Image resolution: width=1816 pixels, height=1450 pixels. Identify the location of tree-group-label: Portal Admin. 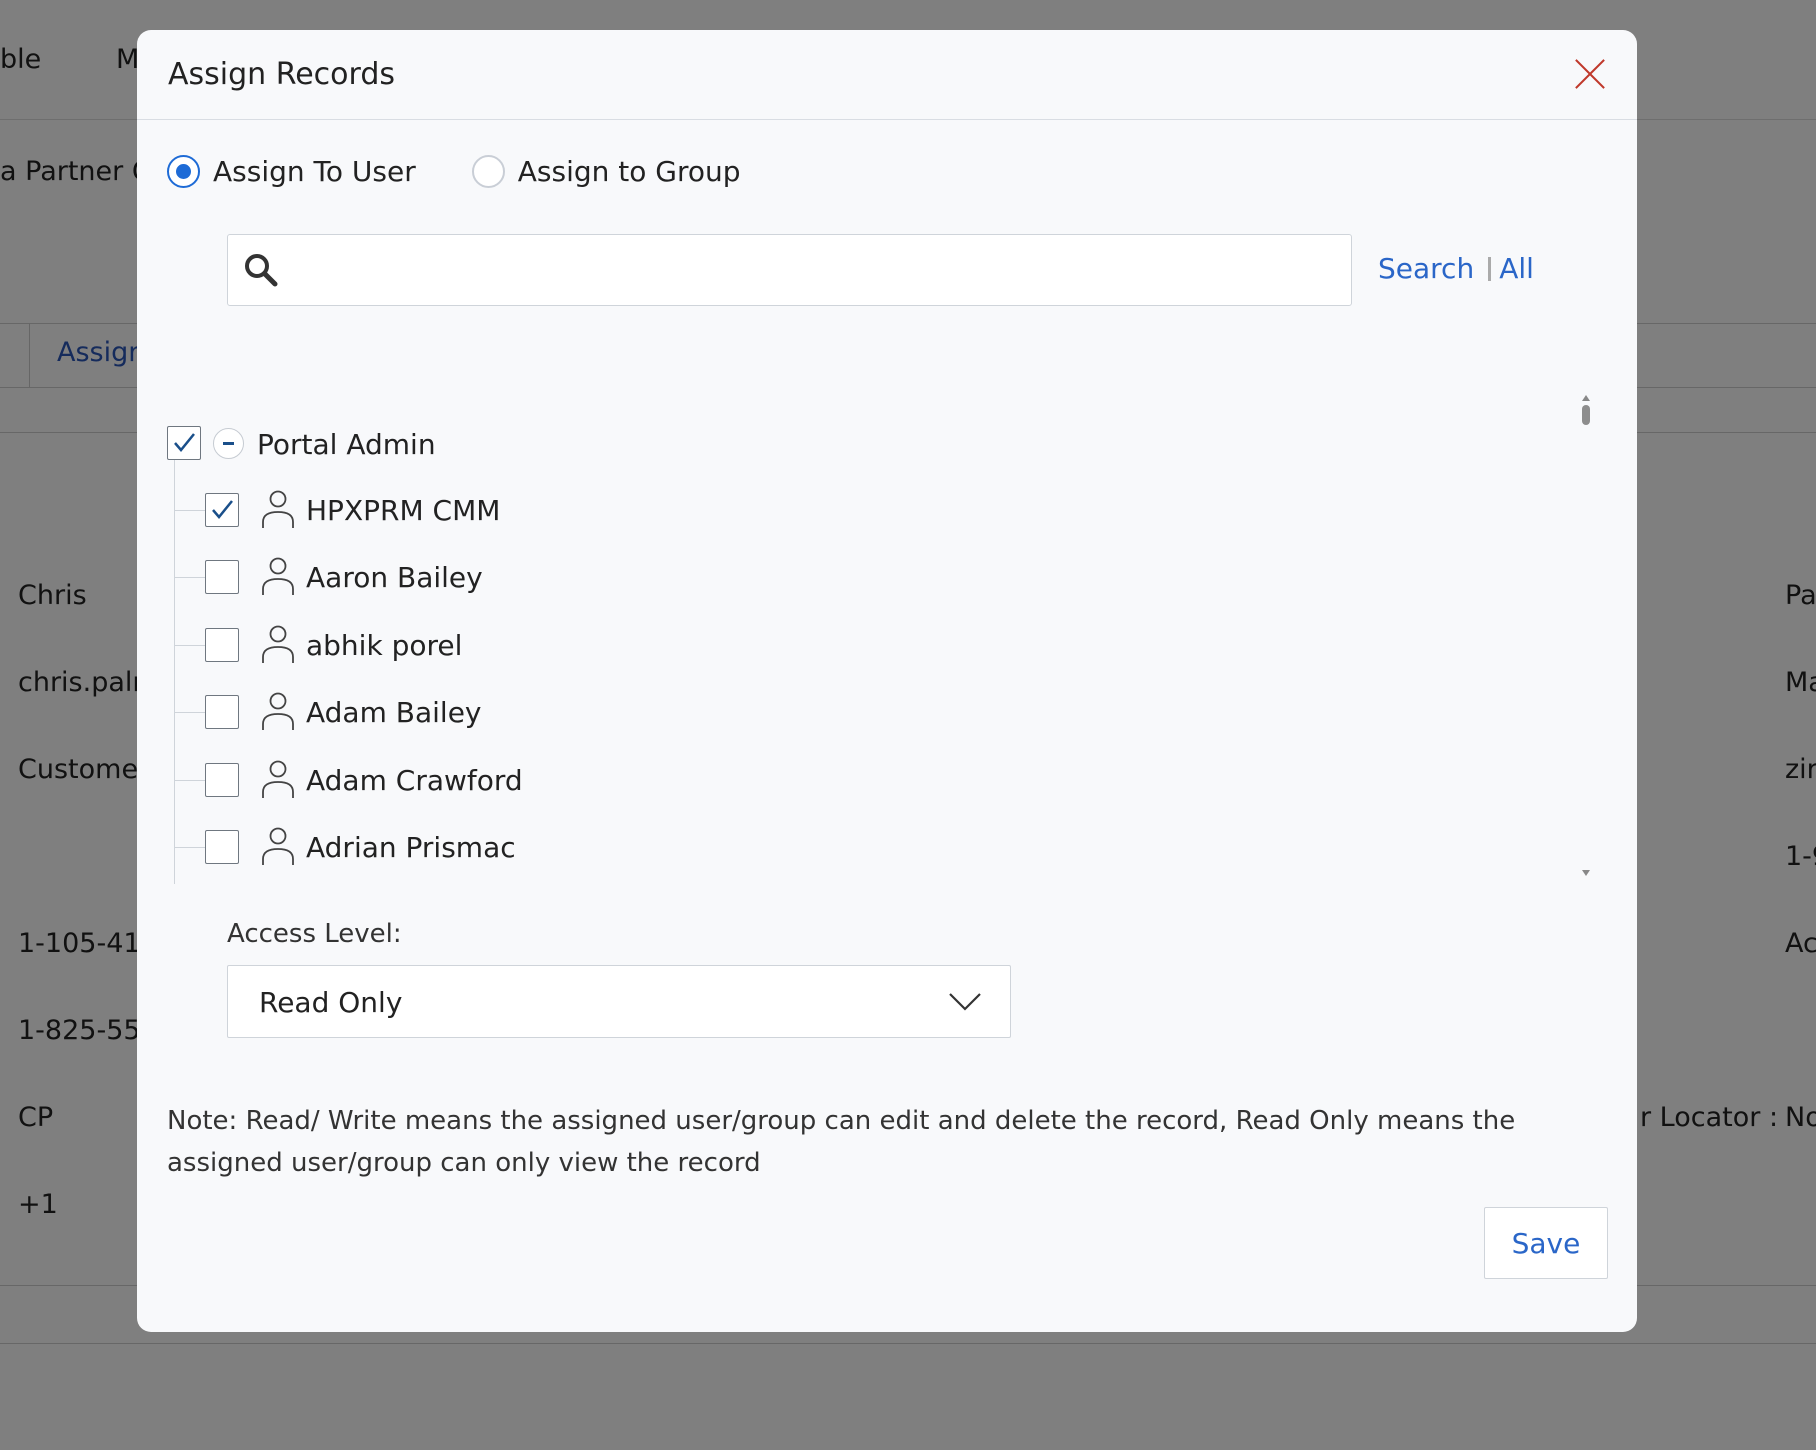
(346, 444).